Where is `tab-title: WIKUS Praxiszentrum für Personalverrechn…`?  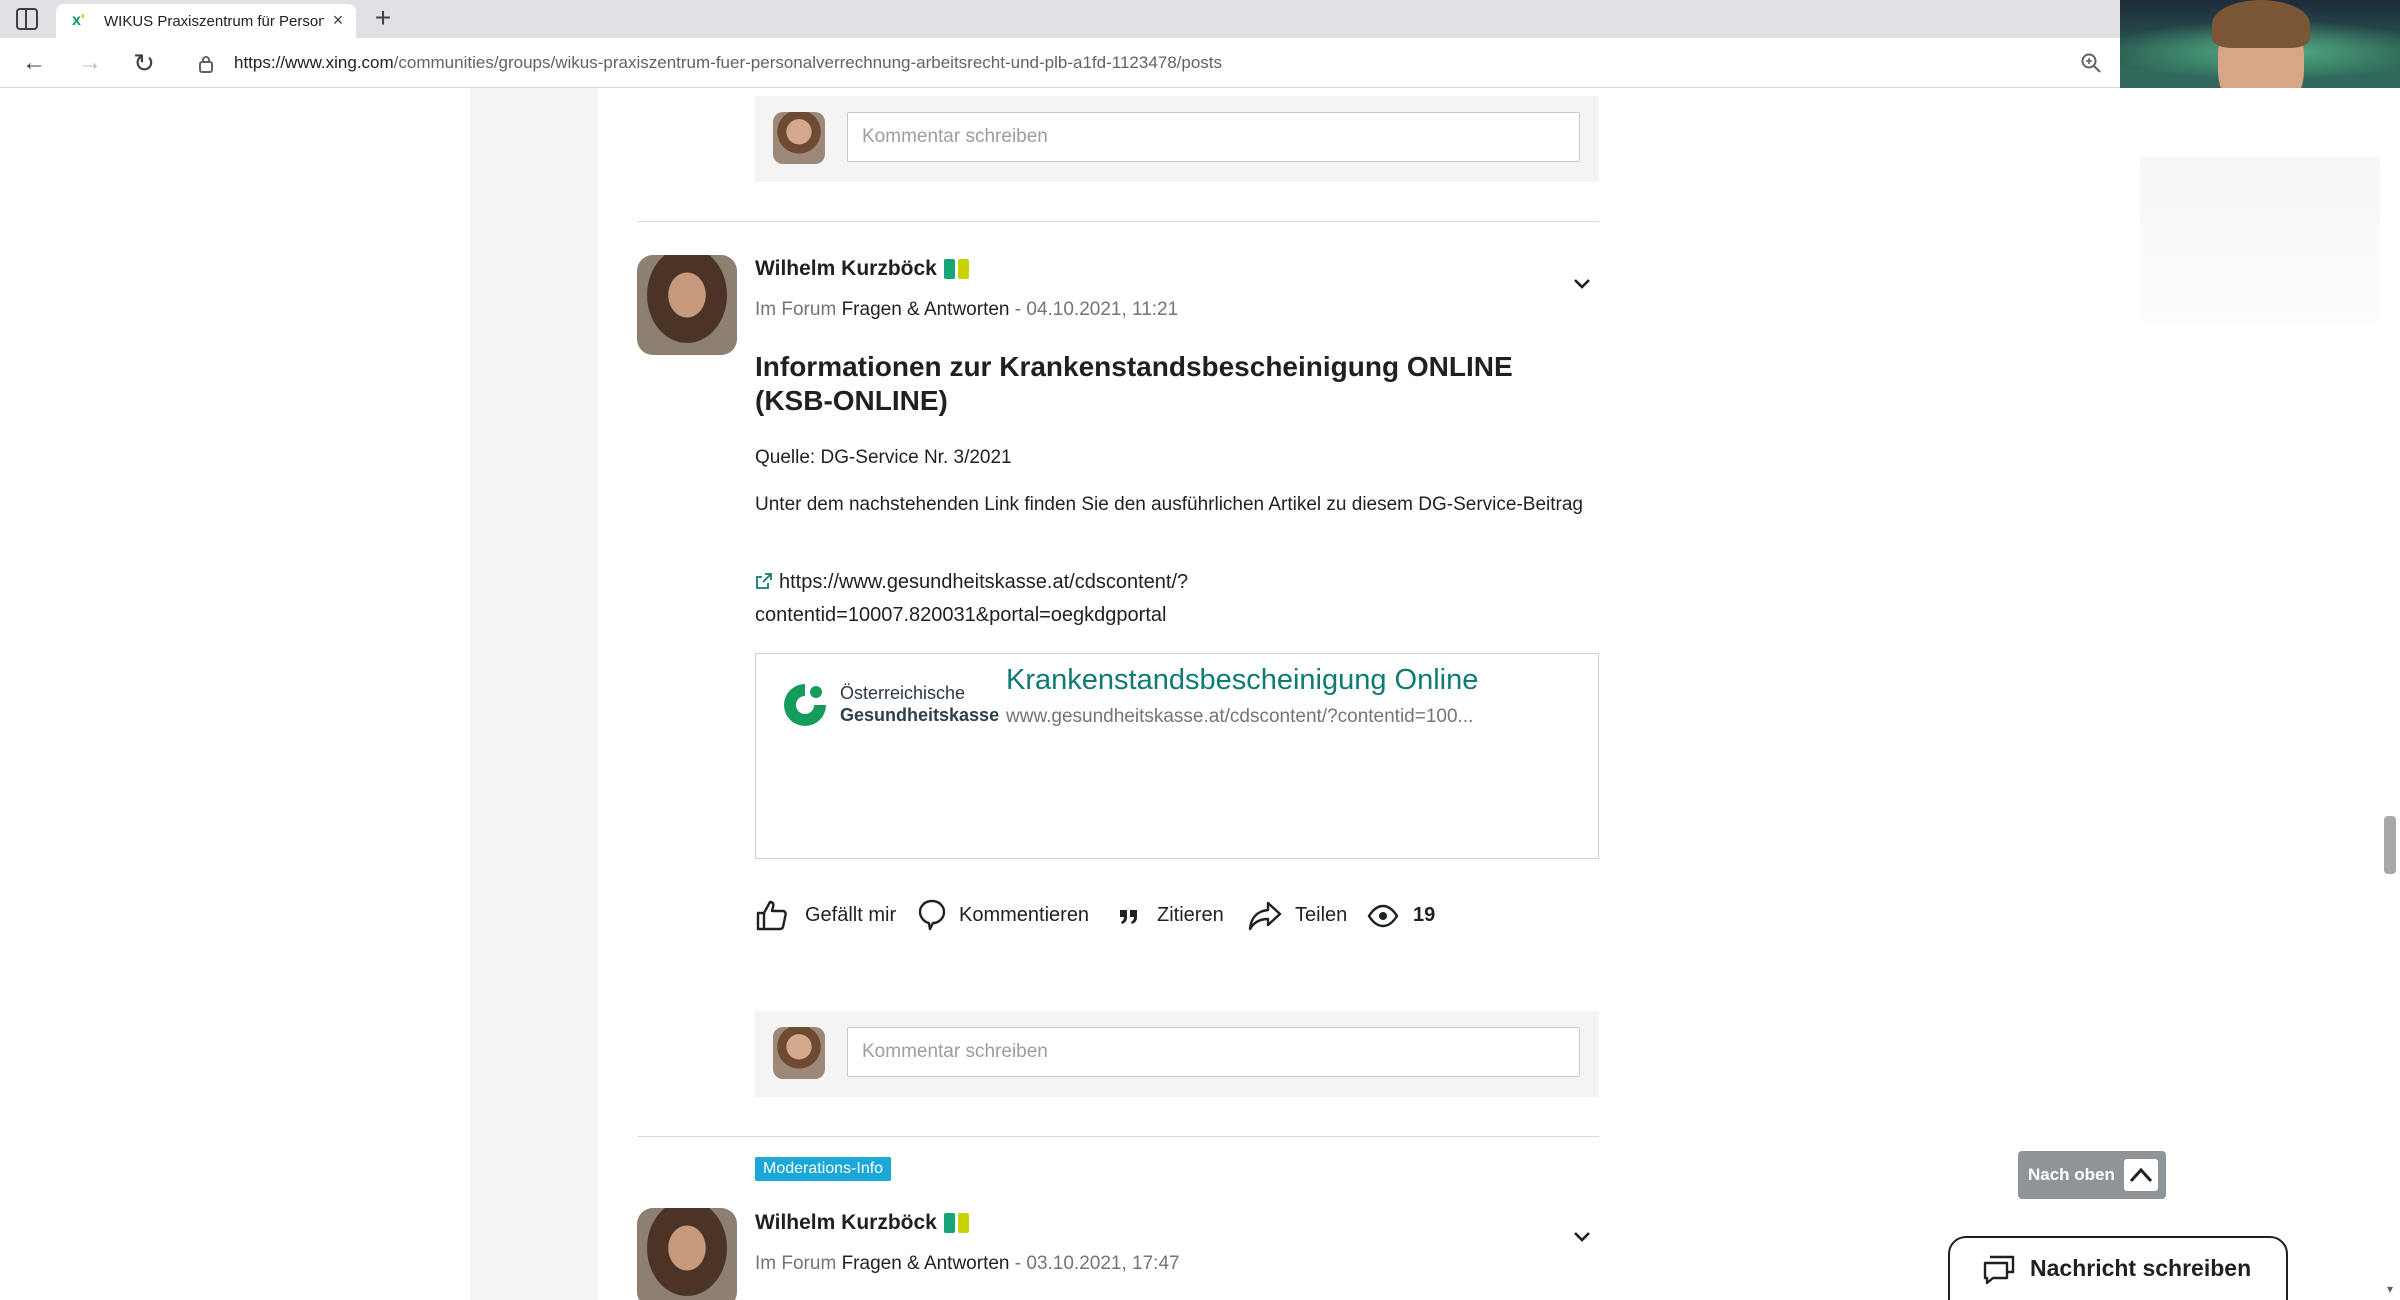 tab-title: WIKUS Praxiszentrum für Personalverrechn… is located at coordinates (214, 21).